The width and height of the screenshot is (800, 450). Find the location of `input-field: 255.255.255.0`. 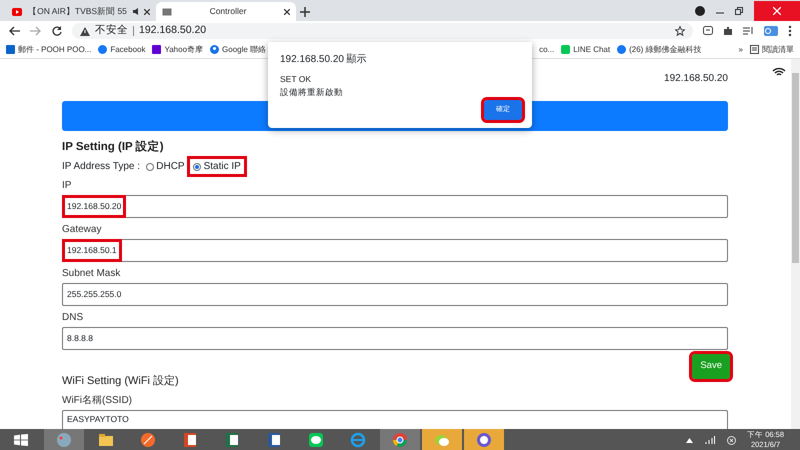

input-field: 255.255.255.0 is located at coordinates (395, 294).